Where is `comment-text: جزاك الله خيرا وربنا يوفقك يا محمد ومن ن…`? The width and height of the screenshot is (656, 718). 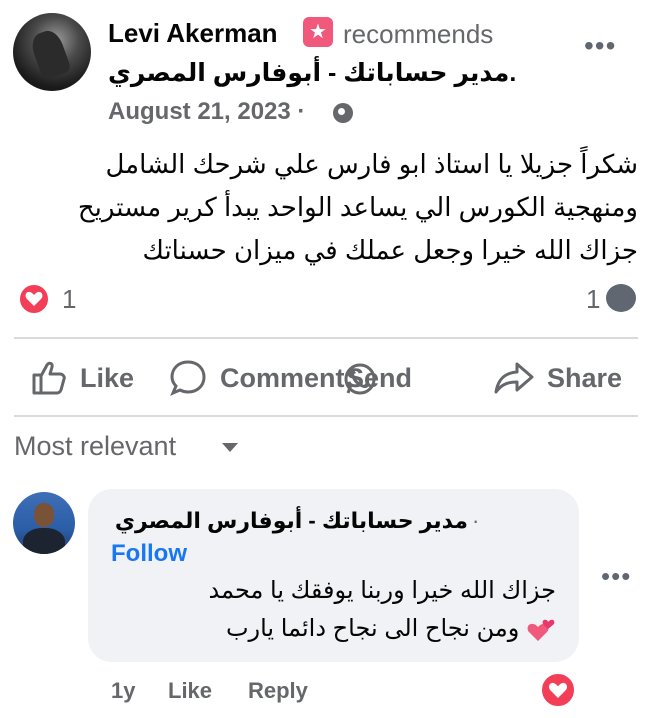 comment-text: جزاك الله خيرا وربنا يوفقك يا محمد ومن ن… is located at coordinates (338, 610).